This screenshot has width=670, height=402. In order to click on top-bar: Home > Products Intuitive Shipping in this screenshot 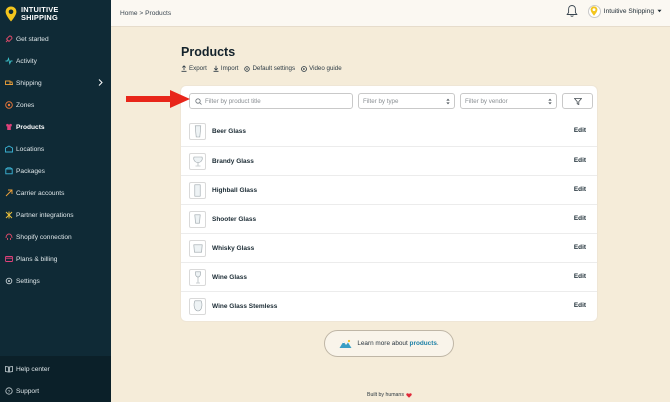, I will do `click(390, 13)`.